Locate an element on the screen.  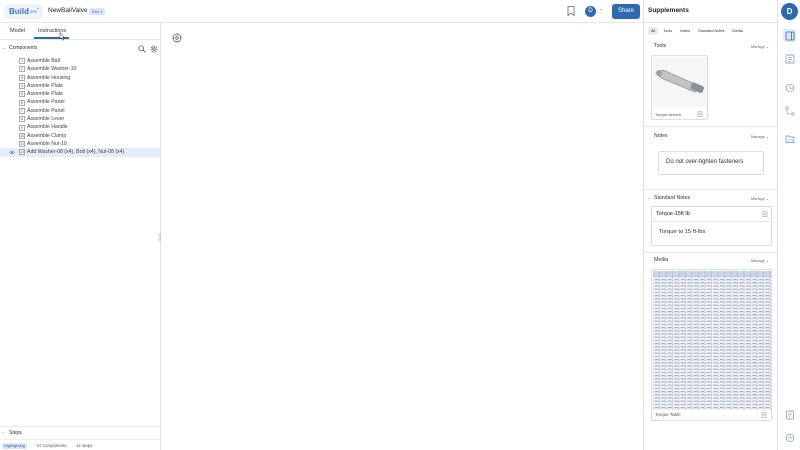
user-avatar: D is located at coordinates (789, 11).